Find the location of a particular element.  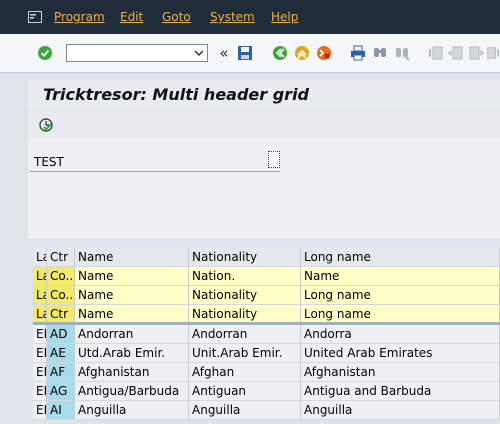

column-header: Nationality is located at coordinates (245, 257).